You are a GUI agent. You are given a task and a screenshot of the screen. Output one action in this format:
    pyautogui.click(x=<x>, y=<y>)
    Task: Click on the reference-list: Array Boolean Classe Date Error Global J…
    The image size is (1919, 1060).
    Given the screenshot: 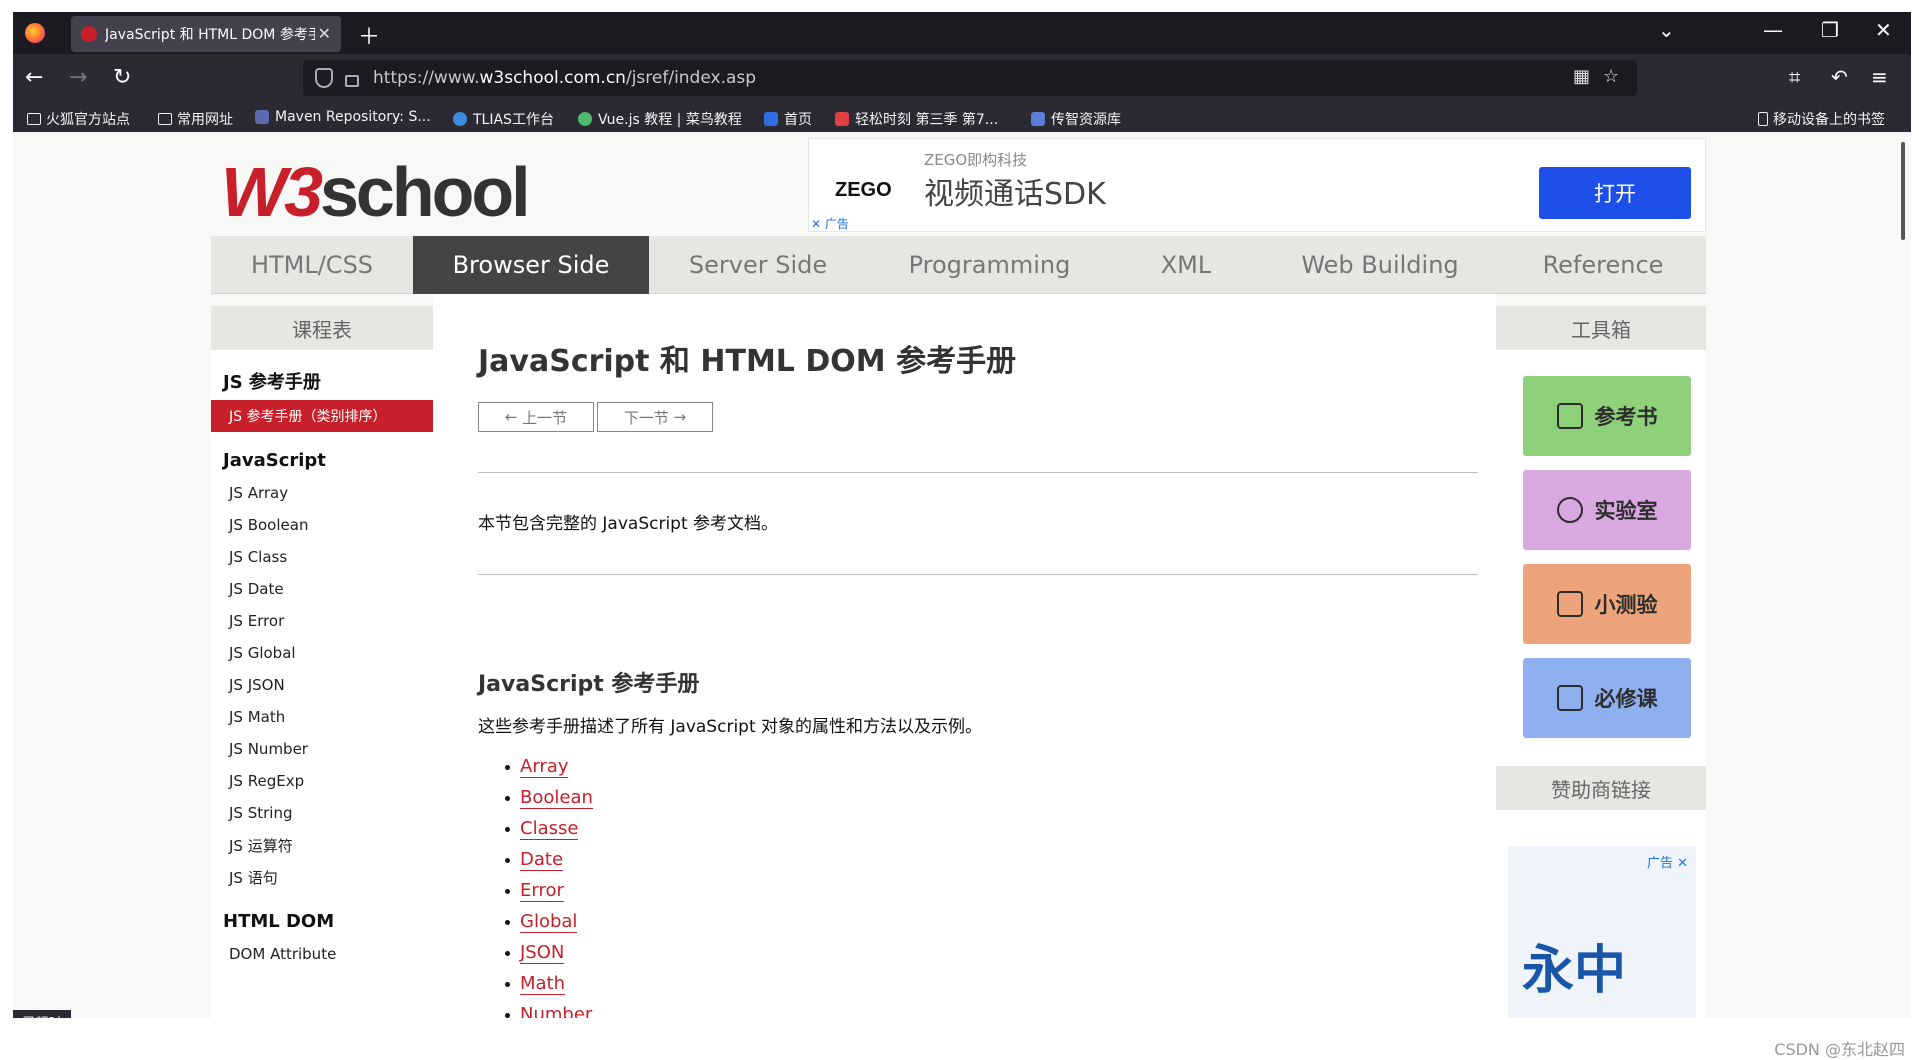 What is the action you would take?
    pyautogui.click(x=549, y=885)
    